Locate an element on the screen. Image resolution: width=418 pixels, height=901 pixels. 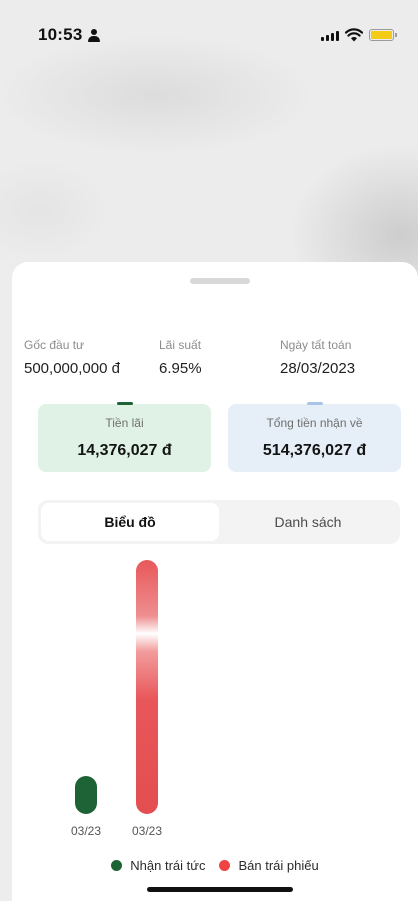
total-card-accent is located at coordinates (314, 403).